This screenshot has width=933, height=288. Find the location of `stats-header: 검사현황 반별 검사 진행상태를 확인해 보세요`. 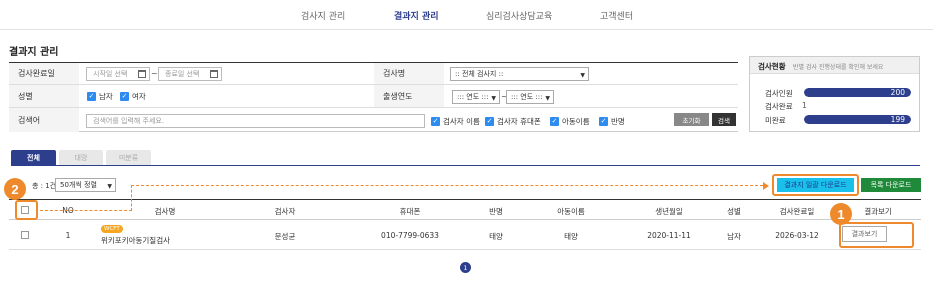

stats-header: 검사현황 반별 검사 진행상태를 확인해 보세요 is located at coordinates (834, 65).